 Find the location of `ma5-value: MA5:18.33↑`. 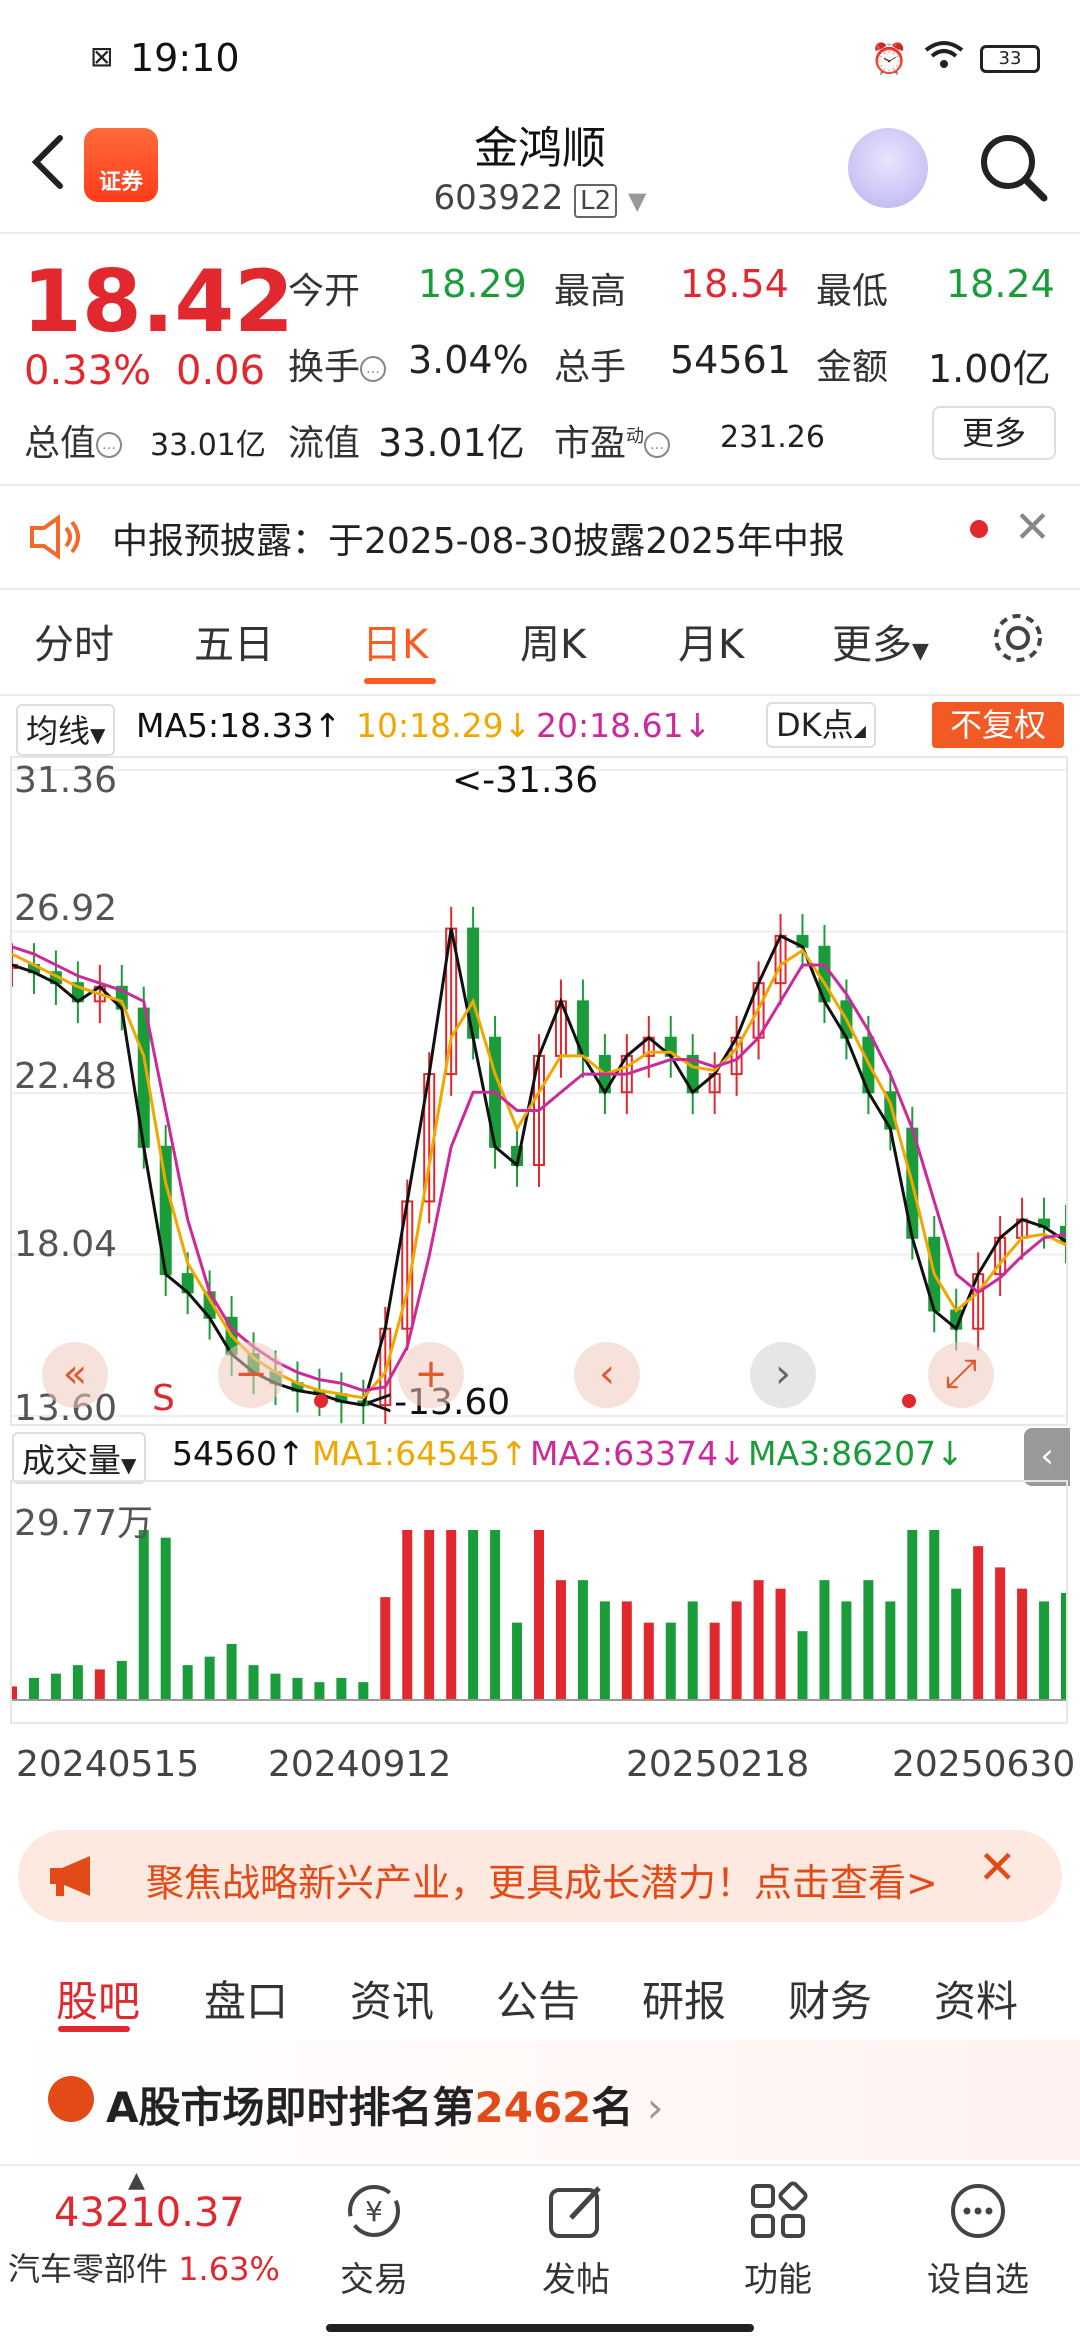

ma5-value: MA5:18.33↑ is located at coordinates (239, 725).